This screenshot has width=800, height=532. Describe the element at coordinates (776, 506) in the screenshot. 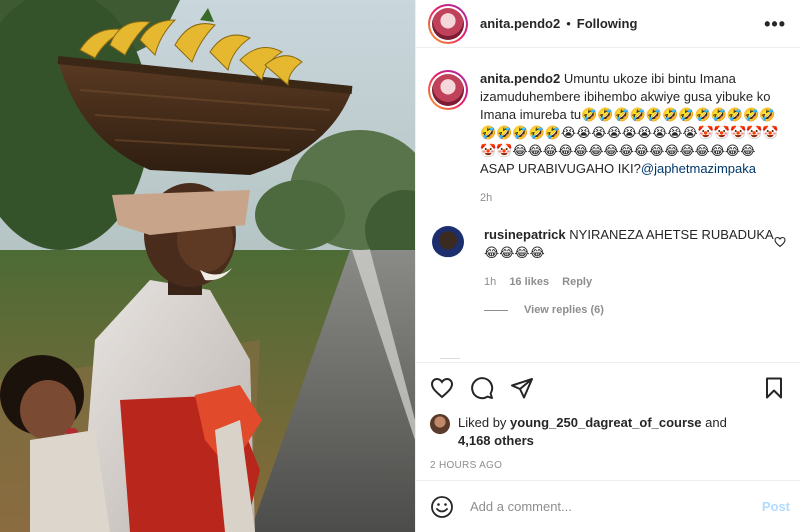

I see `post-comment-button: Post` at that location.